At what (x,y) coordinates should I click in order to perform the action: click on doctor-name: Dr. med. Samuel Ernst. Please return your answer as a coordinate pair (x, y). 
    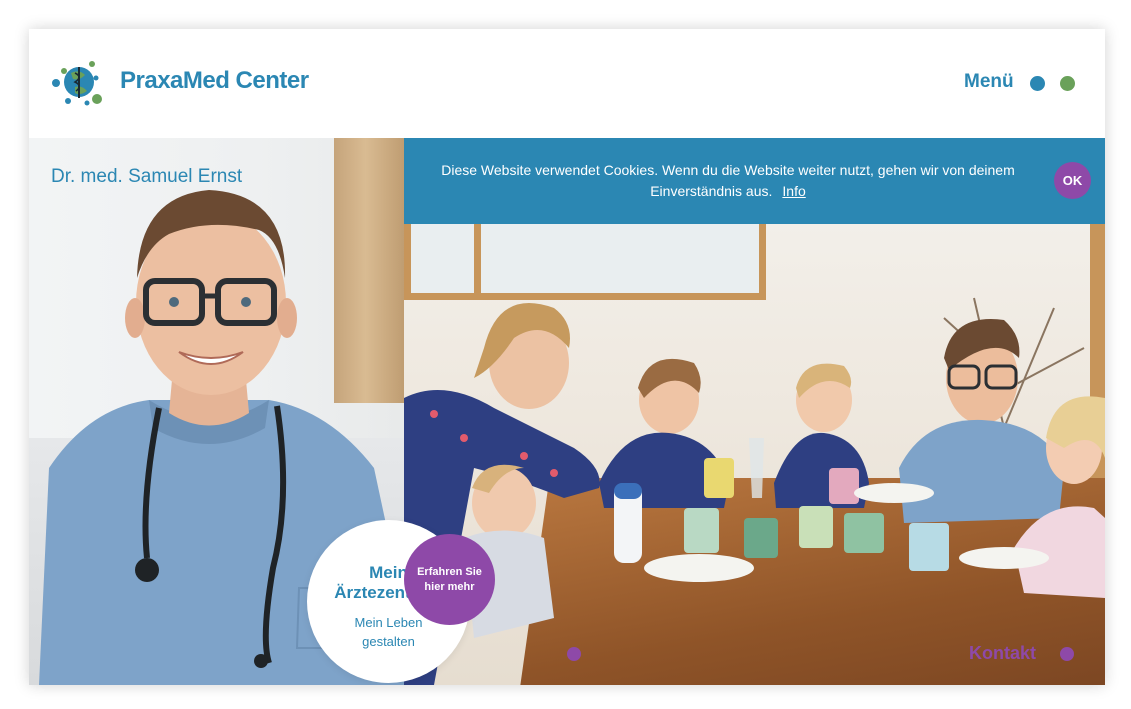
    Looking at the image, I should click on (147, 176).